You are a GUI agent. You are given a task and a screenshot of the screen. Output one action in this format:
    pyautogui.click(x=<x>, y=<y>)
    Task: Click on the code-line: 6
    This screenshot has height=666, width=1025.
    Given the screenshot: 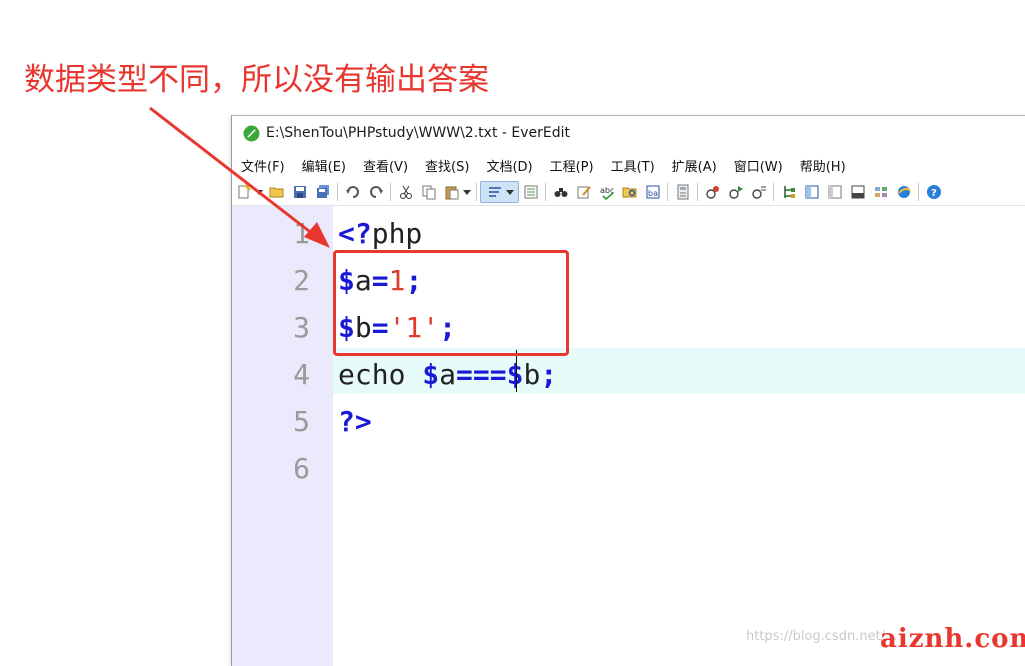 What is the action you would take?
    pyautogui.click(x=628, y=468)
    